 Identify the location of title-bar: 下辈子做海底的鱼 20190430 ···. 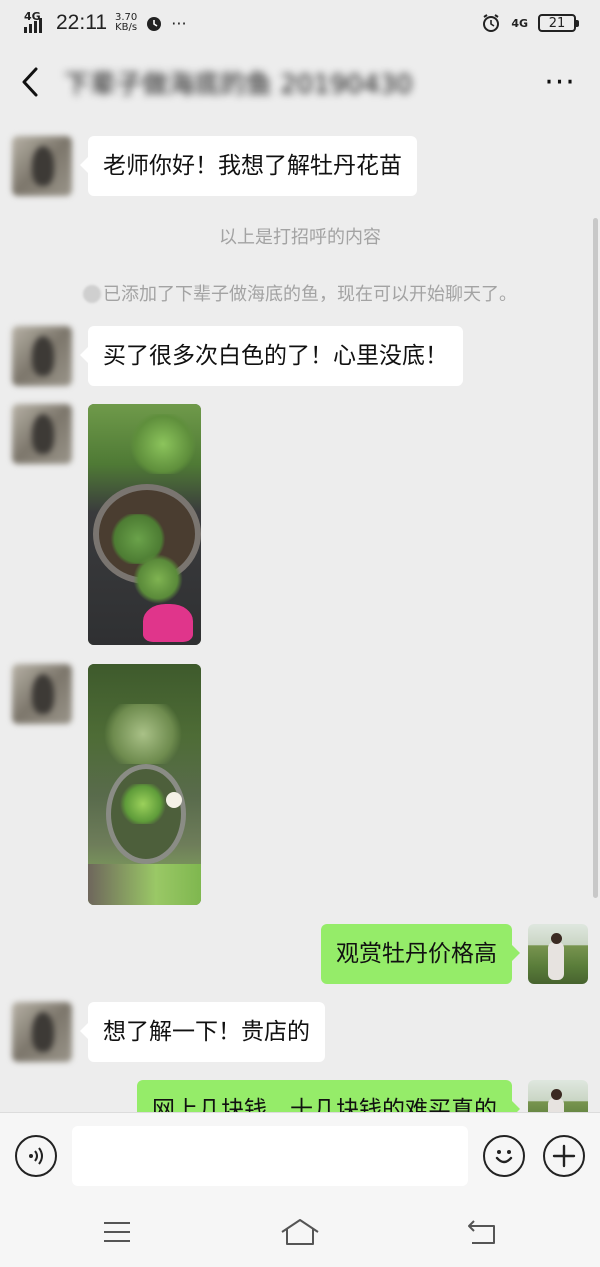
(300, 82).